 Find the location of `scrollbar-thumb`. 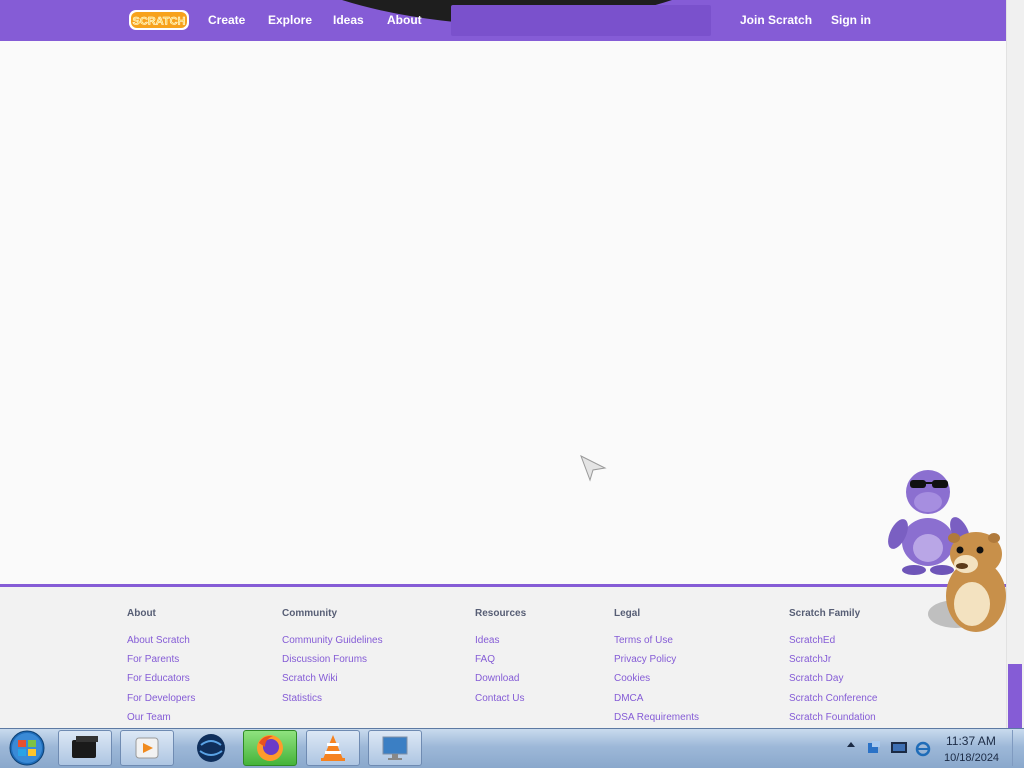

scrollbar-thumb is located at coordinates (1015, 696).